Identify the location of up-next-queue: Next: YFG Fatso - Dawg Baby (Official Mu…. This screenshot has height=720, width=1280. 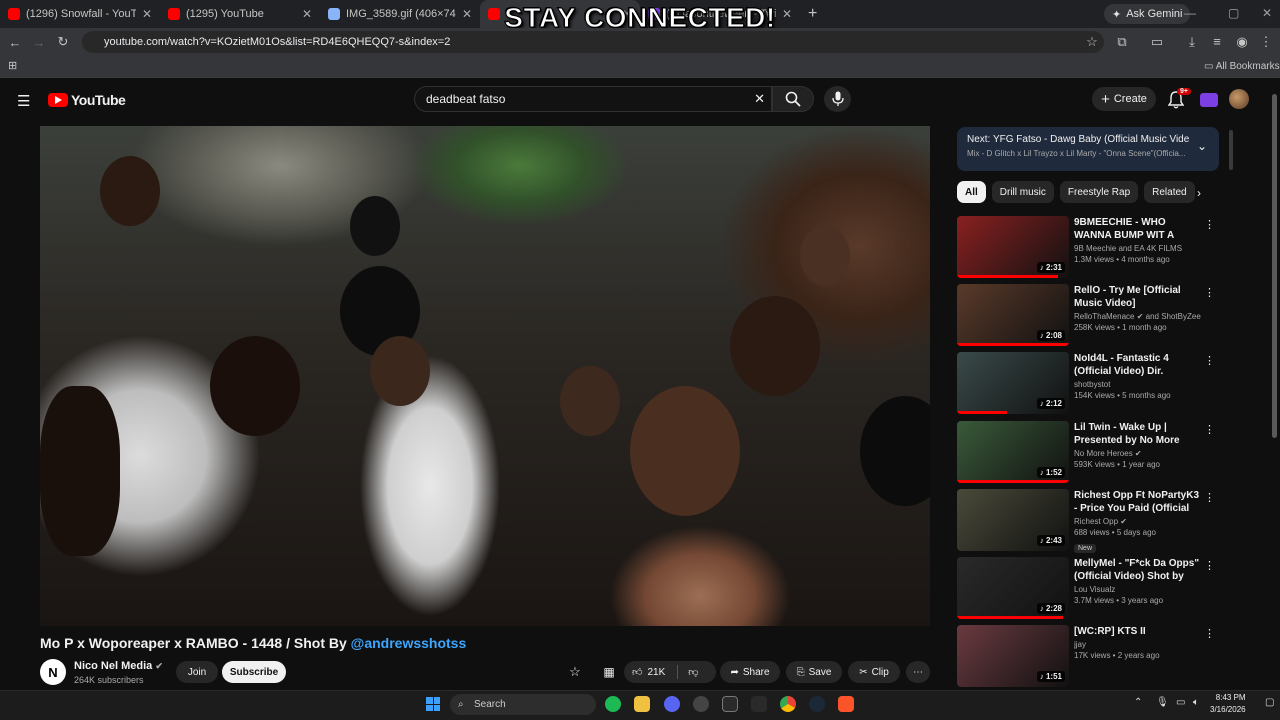
(1088, 149).